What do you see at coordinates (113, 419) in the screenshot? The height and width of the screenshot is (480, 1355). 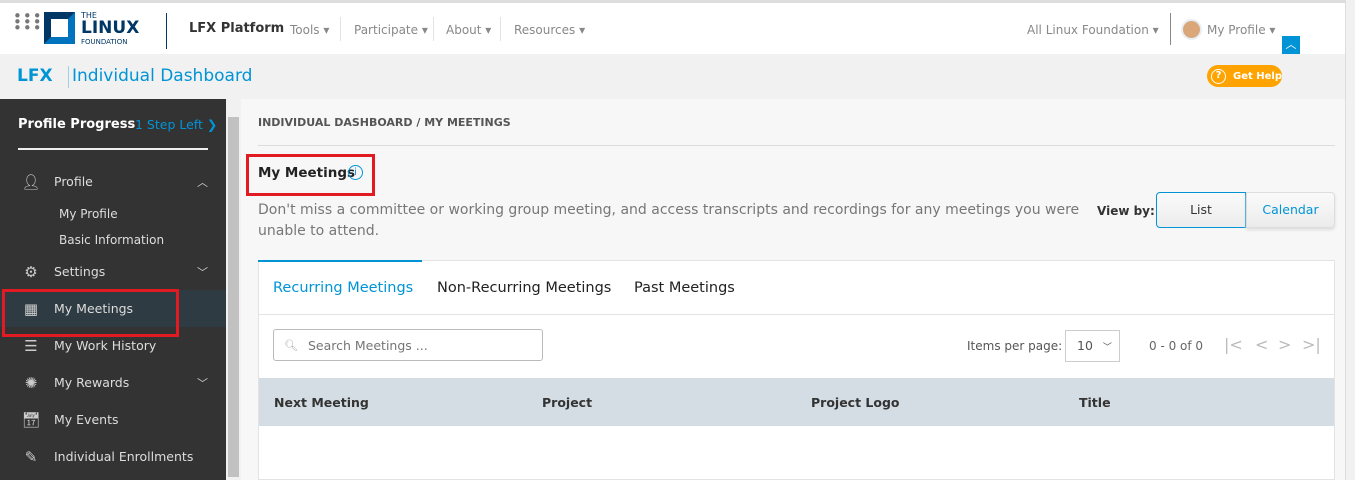 I see `sidebar-item-events: 📅︎ My Events` at bounding box center [113, 419].